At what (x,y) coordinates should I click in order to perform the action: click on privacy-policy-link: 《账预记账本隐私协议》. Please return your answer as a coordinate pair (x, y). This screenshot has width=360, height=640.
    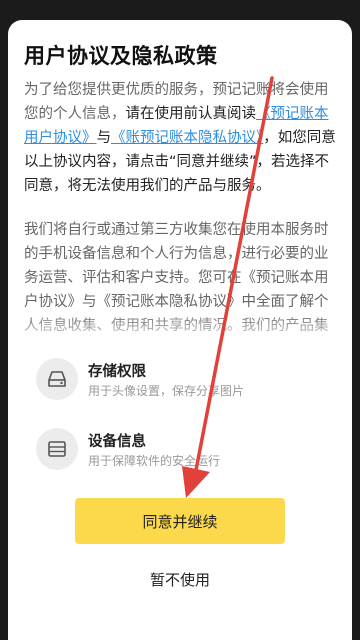
    Looking at the image, I should click on (187, 138).